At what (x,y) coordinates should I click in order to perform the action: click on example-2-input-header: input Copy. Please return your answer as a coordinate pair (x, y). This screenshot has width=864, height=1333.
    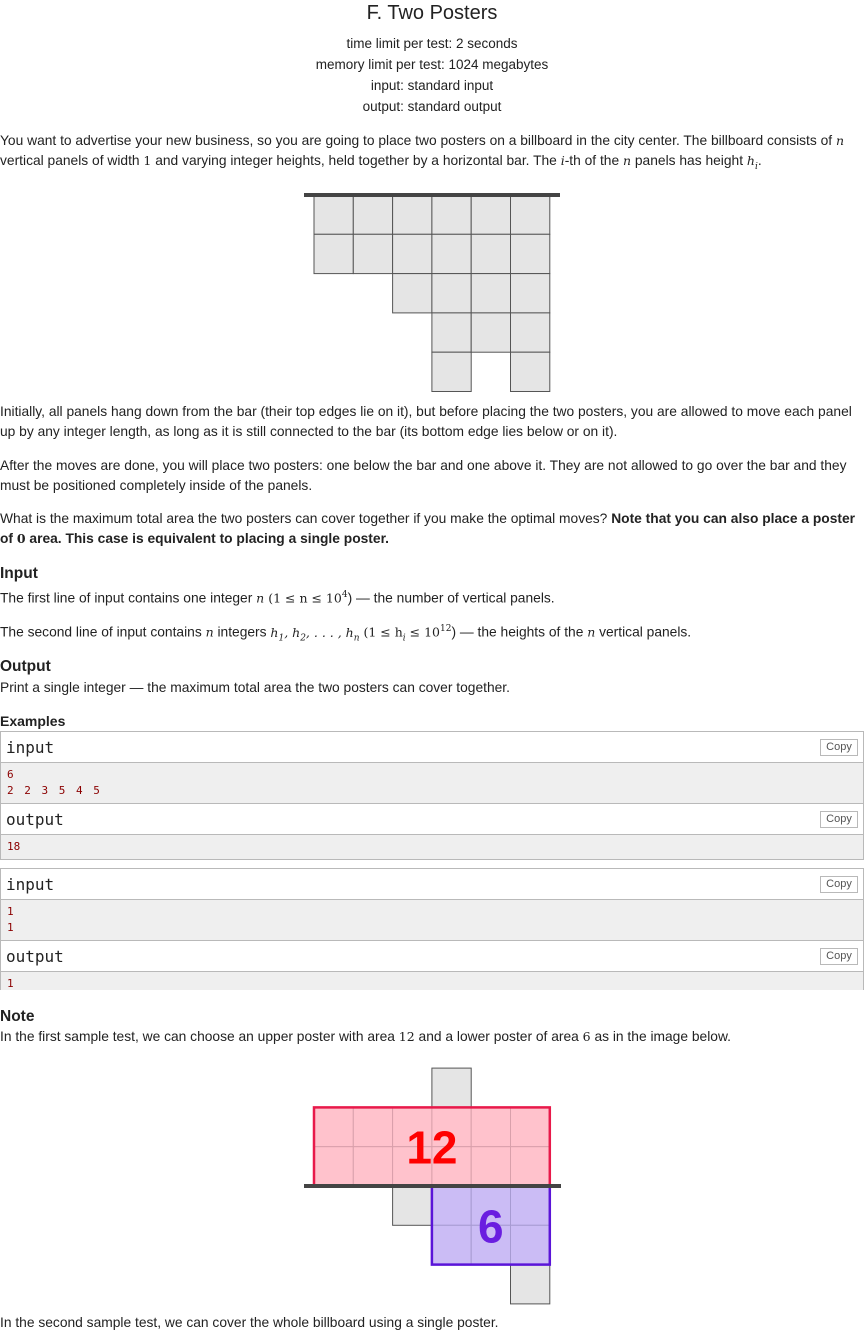
    Looking at the image, I should click on (432, 884).